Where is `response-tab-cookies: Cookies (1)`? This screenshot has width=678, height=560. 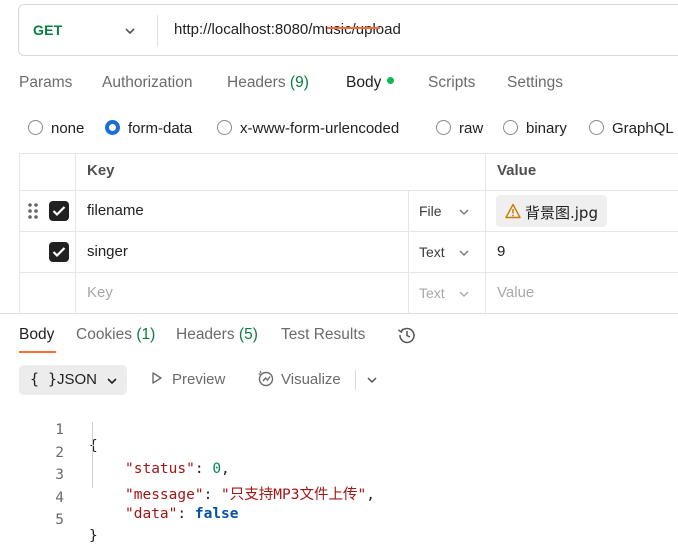 response-tab-cookies: Cookies (1) is located at coordinates (115, 335).